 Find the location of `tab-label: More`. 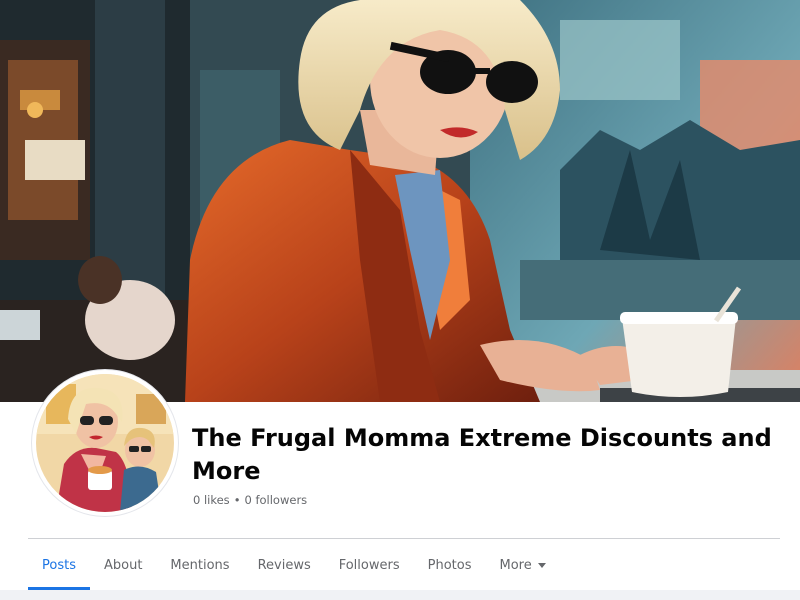

tab-label: More is located at coordinates (515, 565).